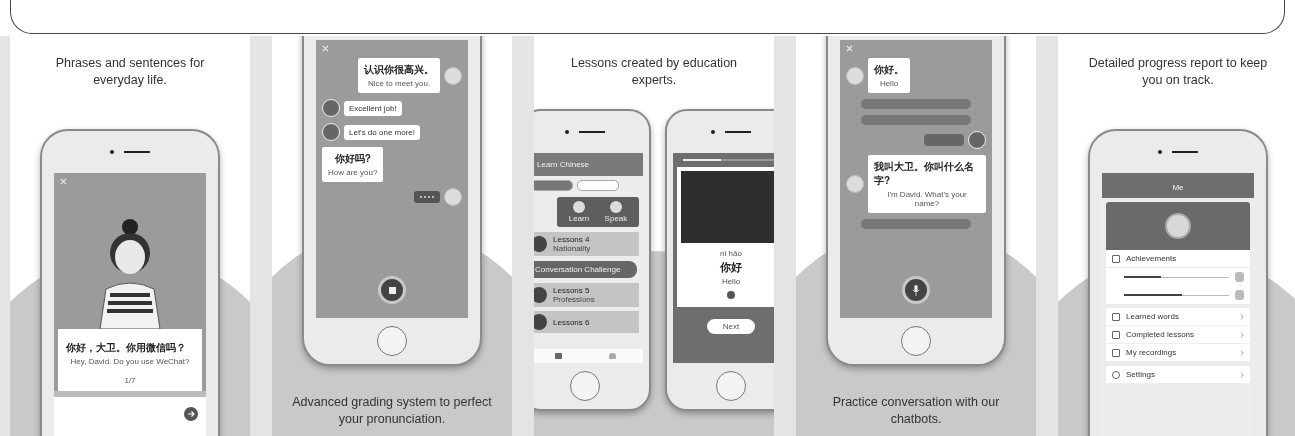  I want to click on settings-item: Settings, so click(1178, 375).